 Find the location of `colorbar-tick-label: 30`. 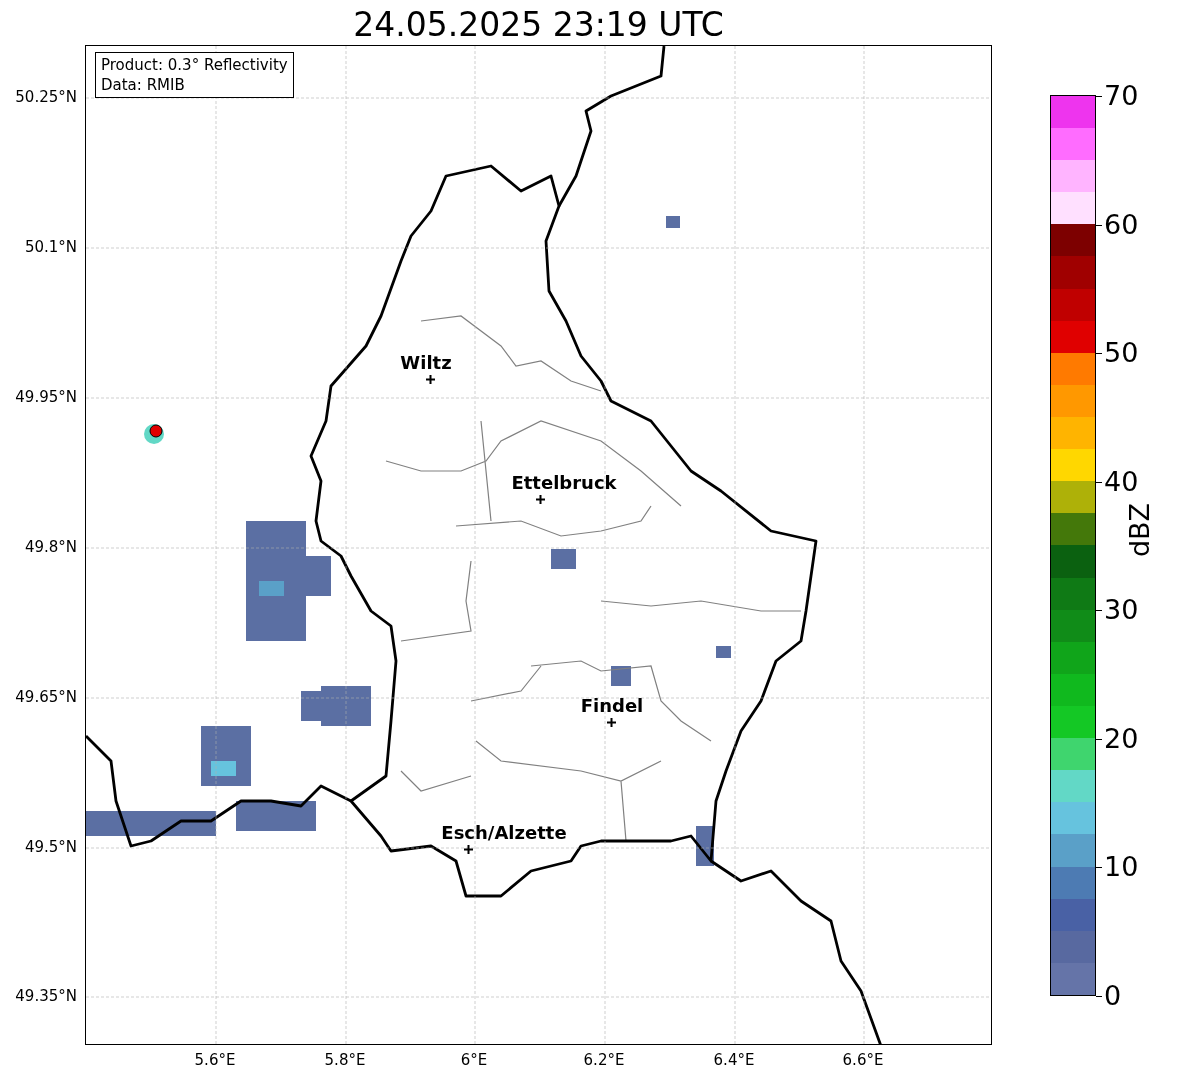

colorbar-tick-label: 30 is located at coordinates (1121, 610).